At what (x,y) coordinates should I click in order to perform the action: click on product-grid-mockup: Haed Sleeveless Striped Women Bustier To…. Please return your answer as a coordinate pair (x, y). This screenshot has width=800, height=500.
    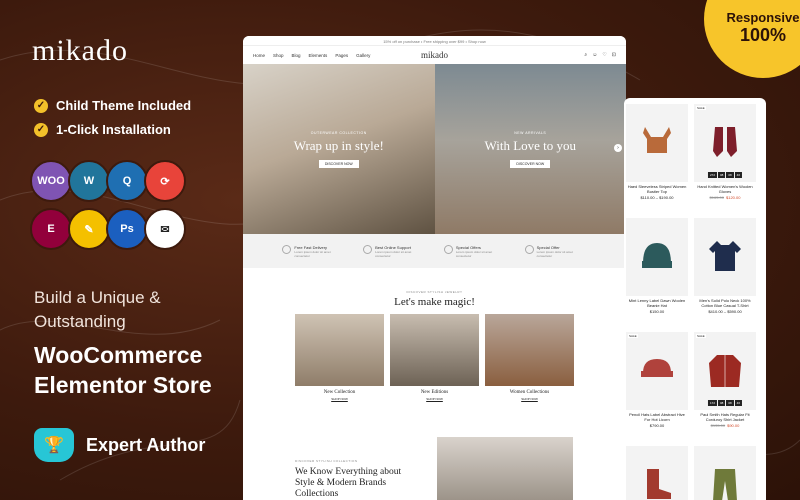
    Looking at the image, I should click on (695, 299).